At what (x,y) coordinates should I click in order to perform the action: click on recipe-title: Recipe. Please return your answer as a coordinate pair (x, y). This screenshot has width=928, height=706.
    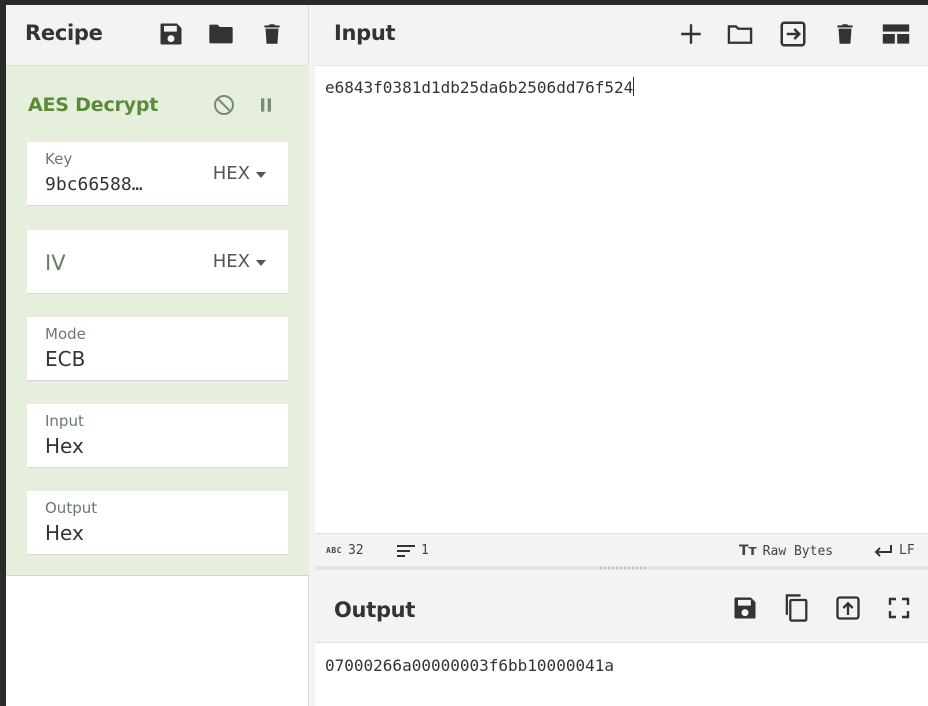
    Looking at the image, I should click on (64, 33).